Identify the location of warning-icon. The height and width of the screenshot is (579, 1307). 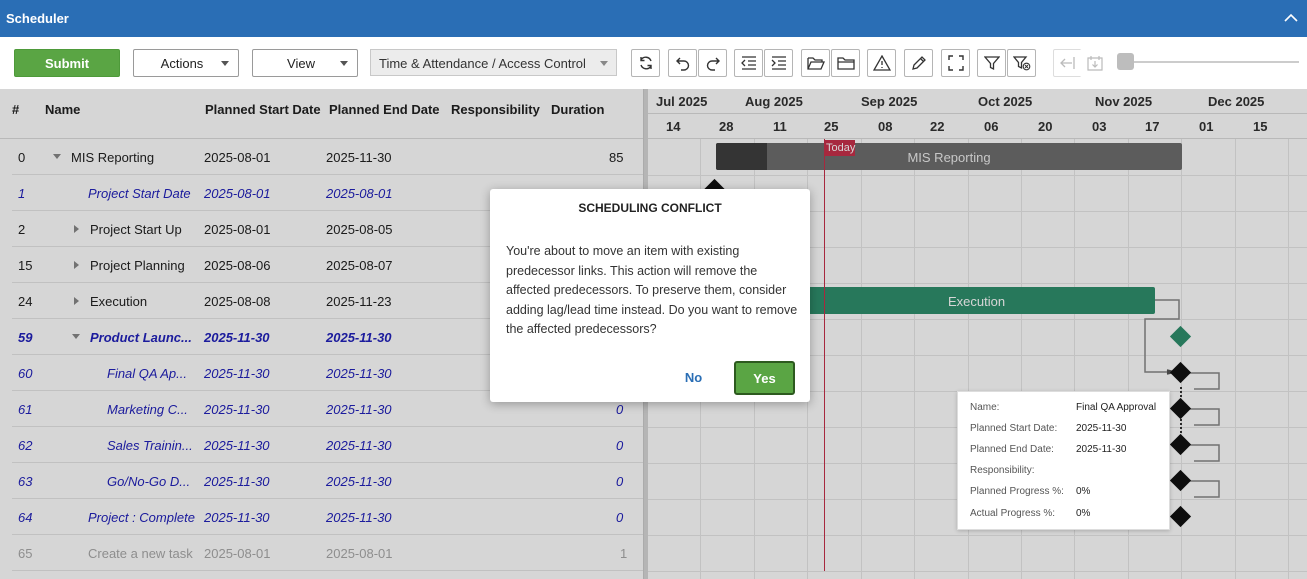
(881, 63).